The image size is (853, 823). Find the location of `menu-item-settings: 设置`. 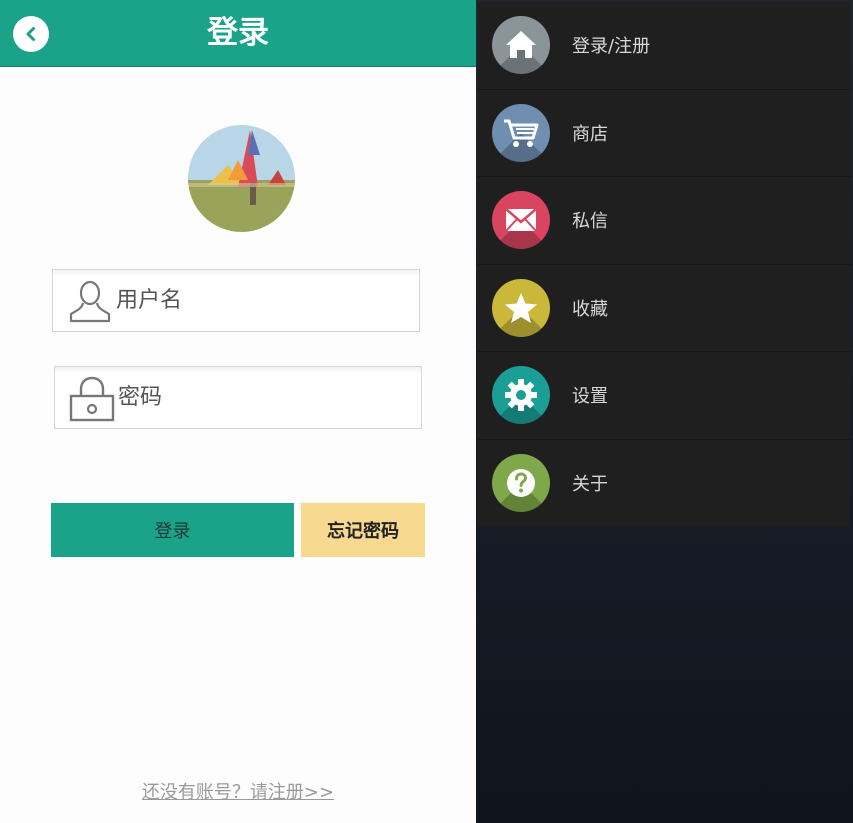

menu-item-settings: 设置 is located at coordinates (664, 396).